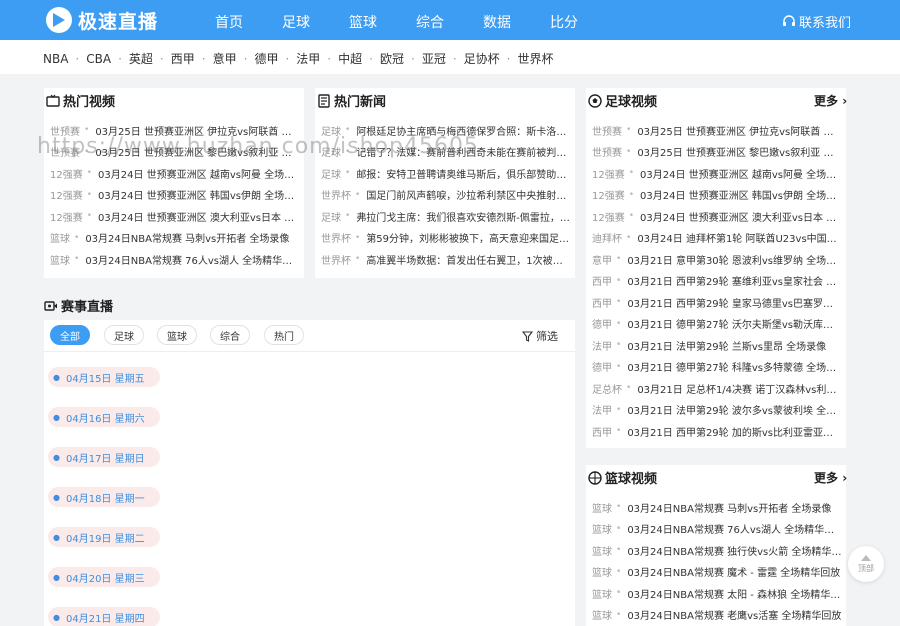 The image size is (900, 626). I want to click on league-link: 德甲, so click(266, 58).